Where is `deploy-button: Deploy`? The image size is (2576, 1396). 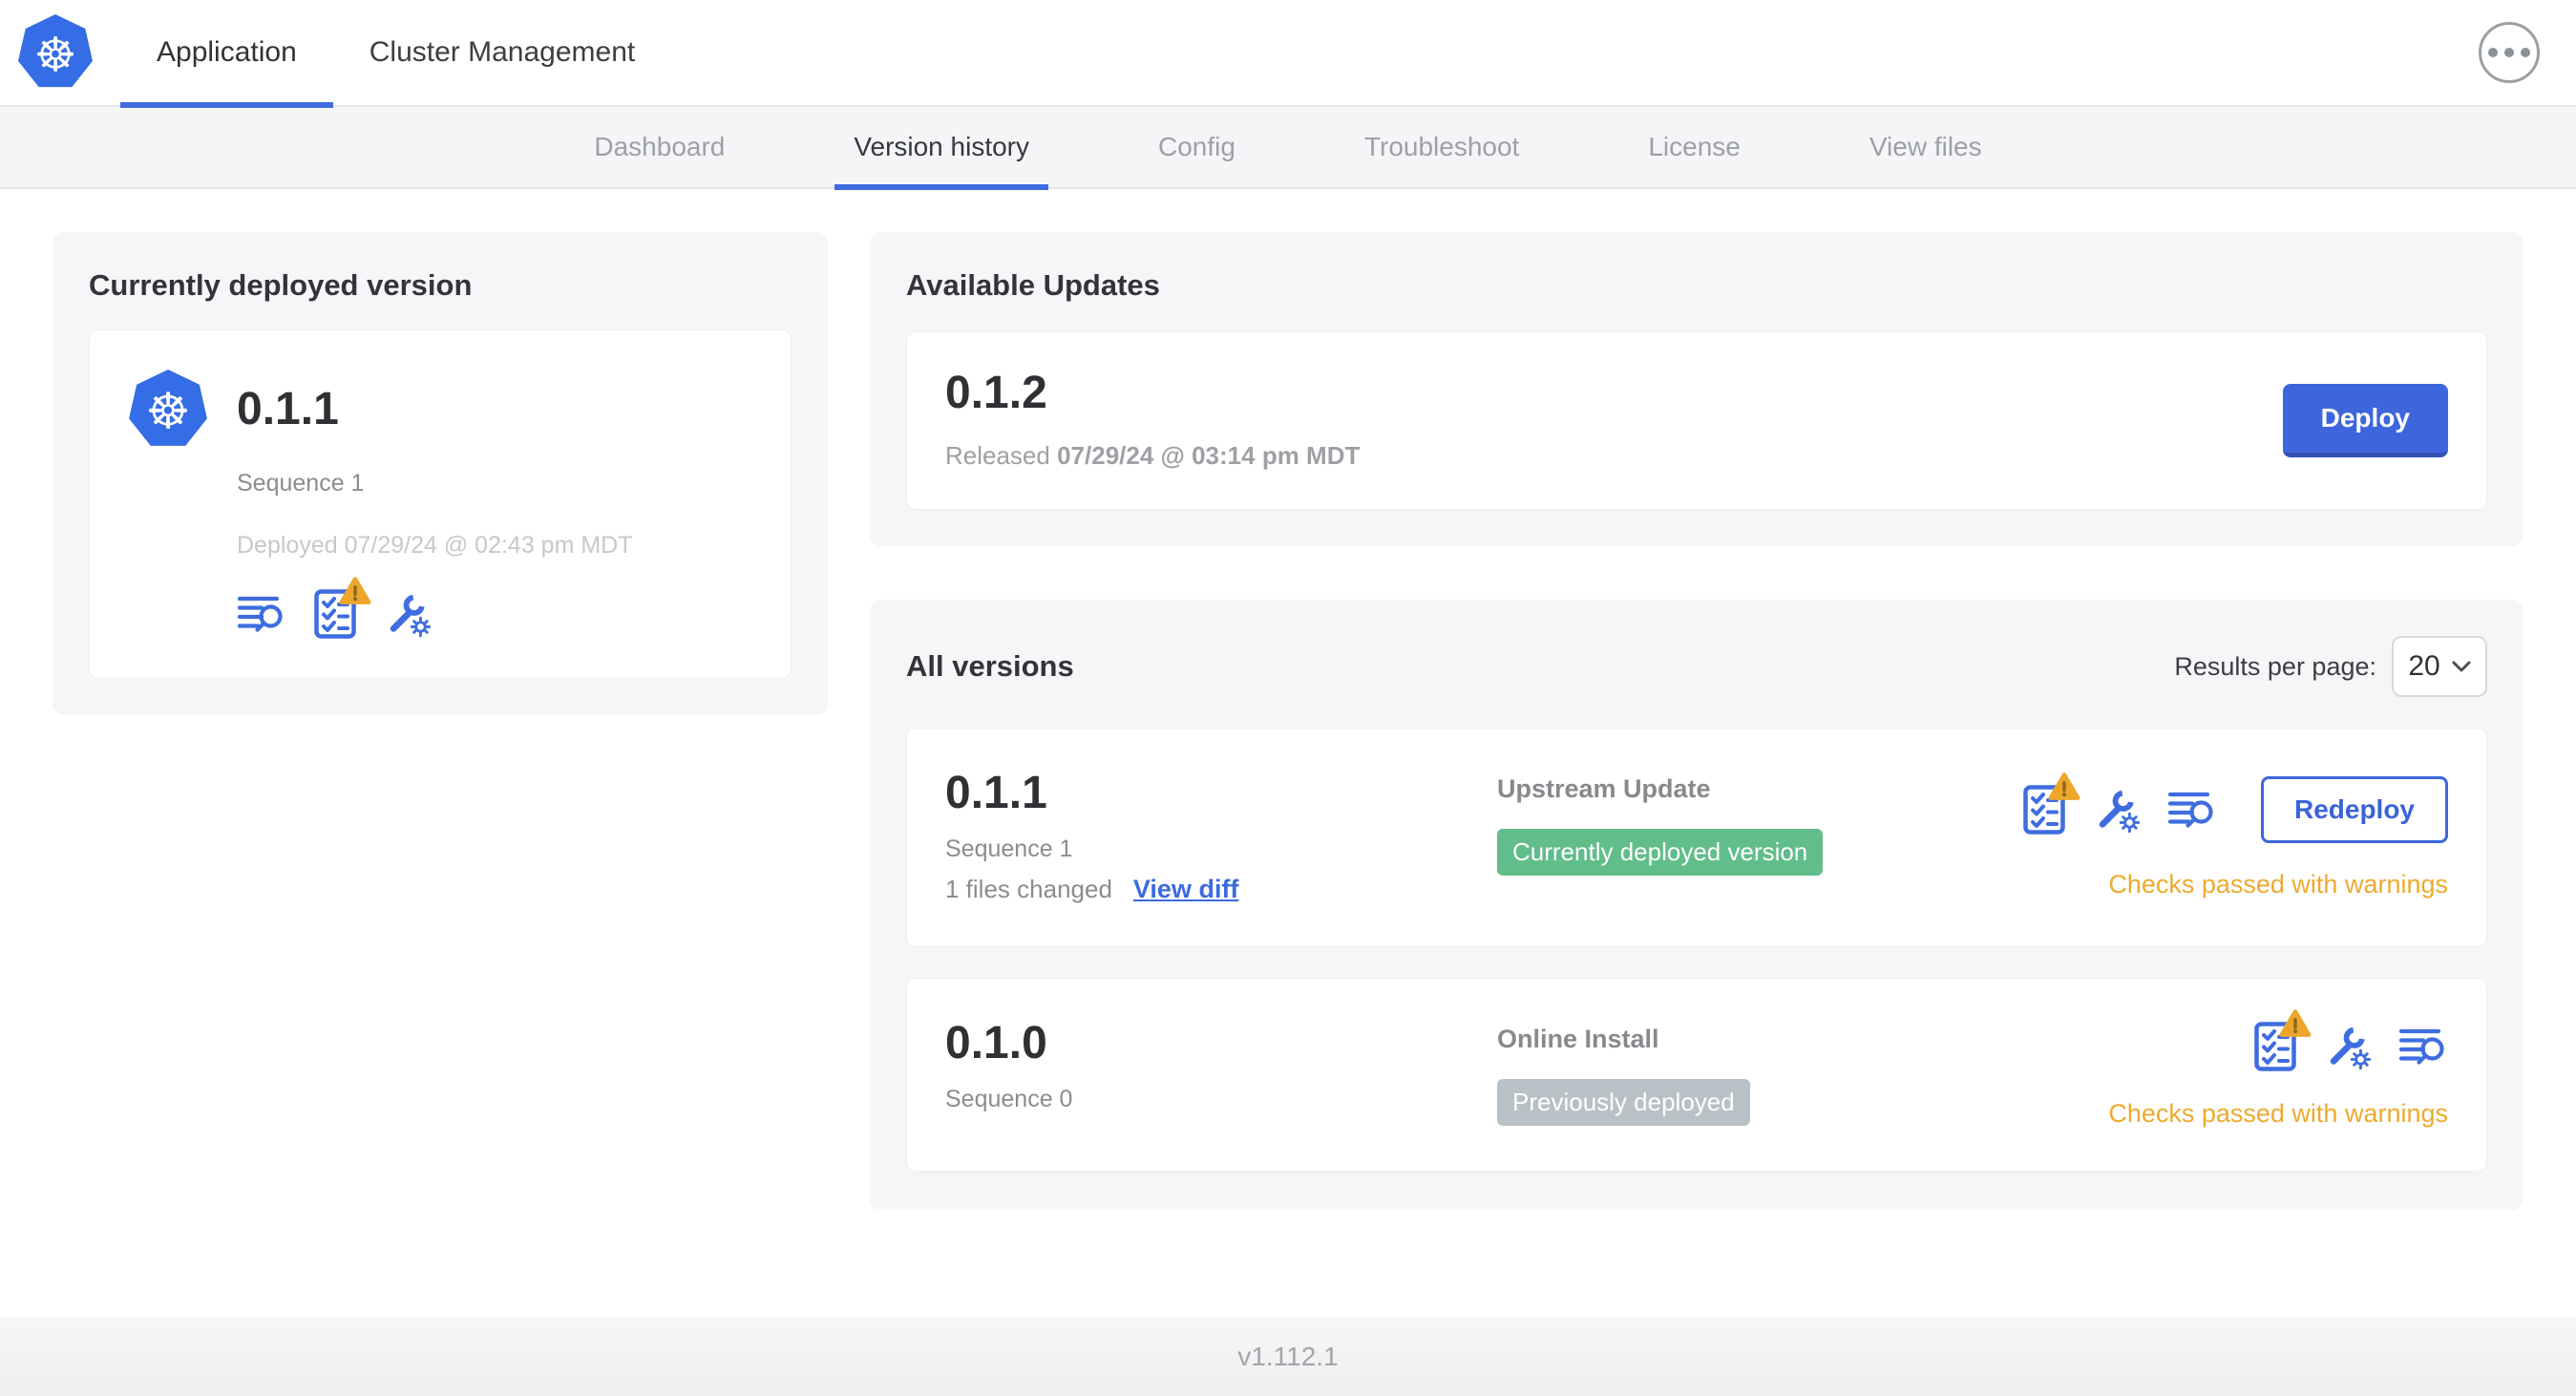 deploy-button: Deploy is located at coordinates (2365, 420).